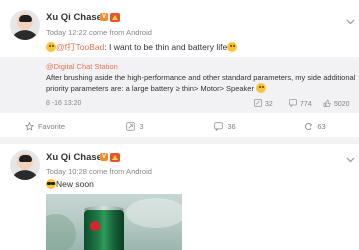  What do you see at coordinates (166, 47) in the screenshot?
I see `post-text: : I want to be thin and battery life` at bounding box center [166, 47].